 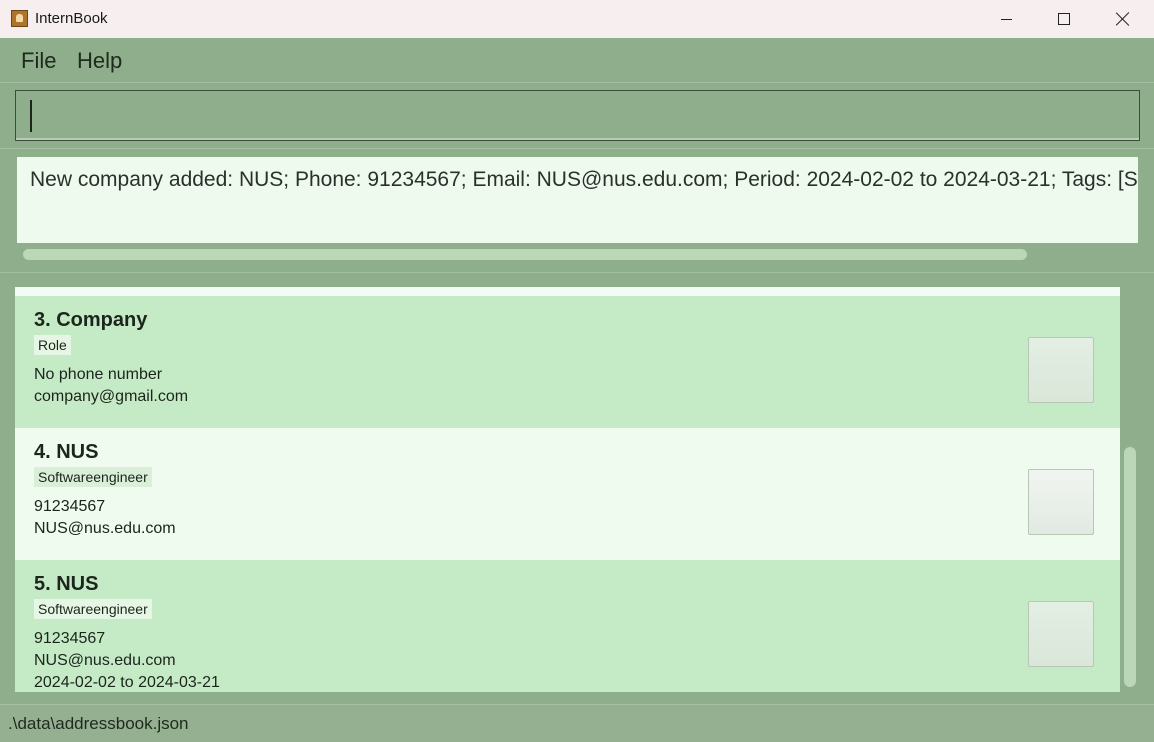 What do you see at coordinates (99, 61) in the screenshot?
I see `menu-help: Help` at bounding box center [99, 61].